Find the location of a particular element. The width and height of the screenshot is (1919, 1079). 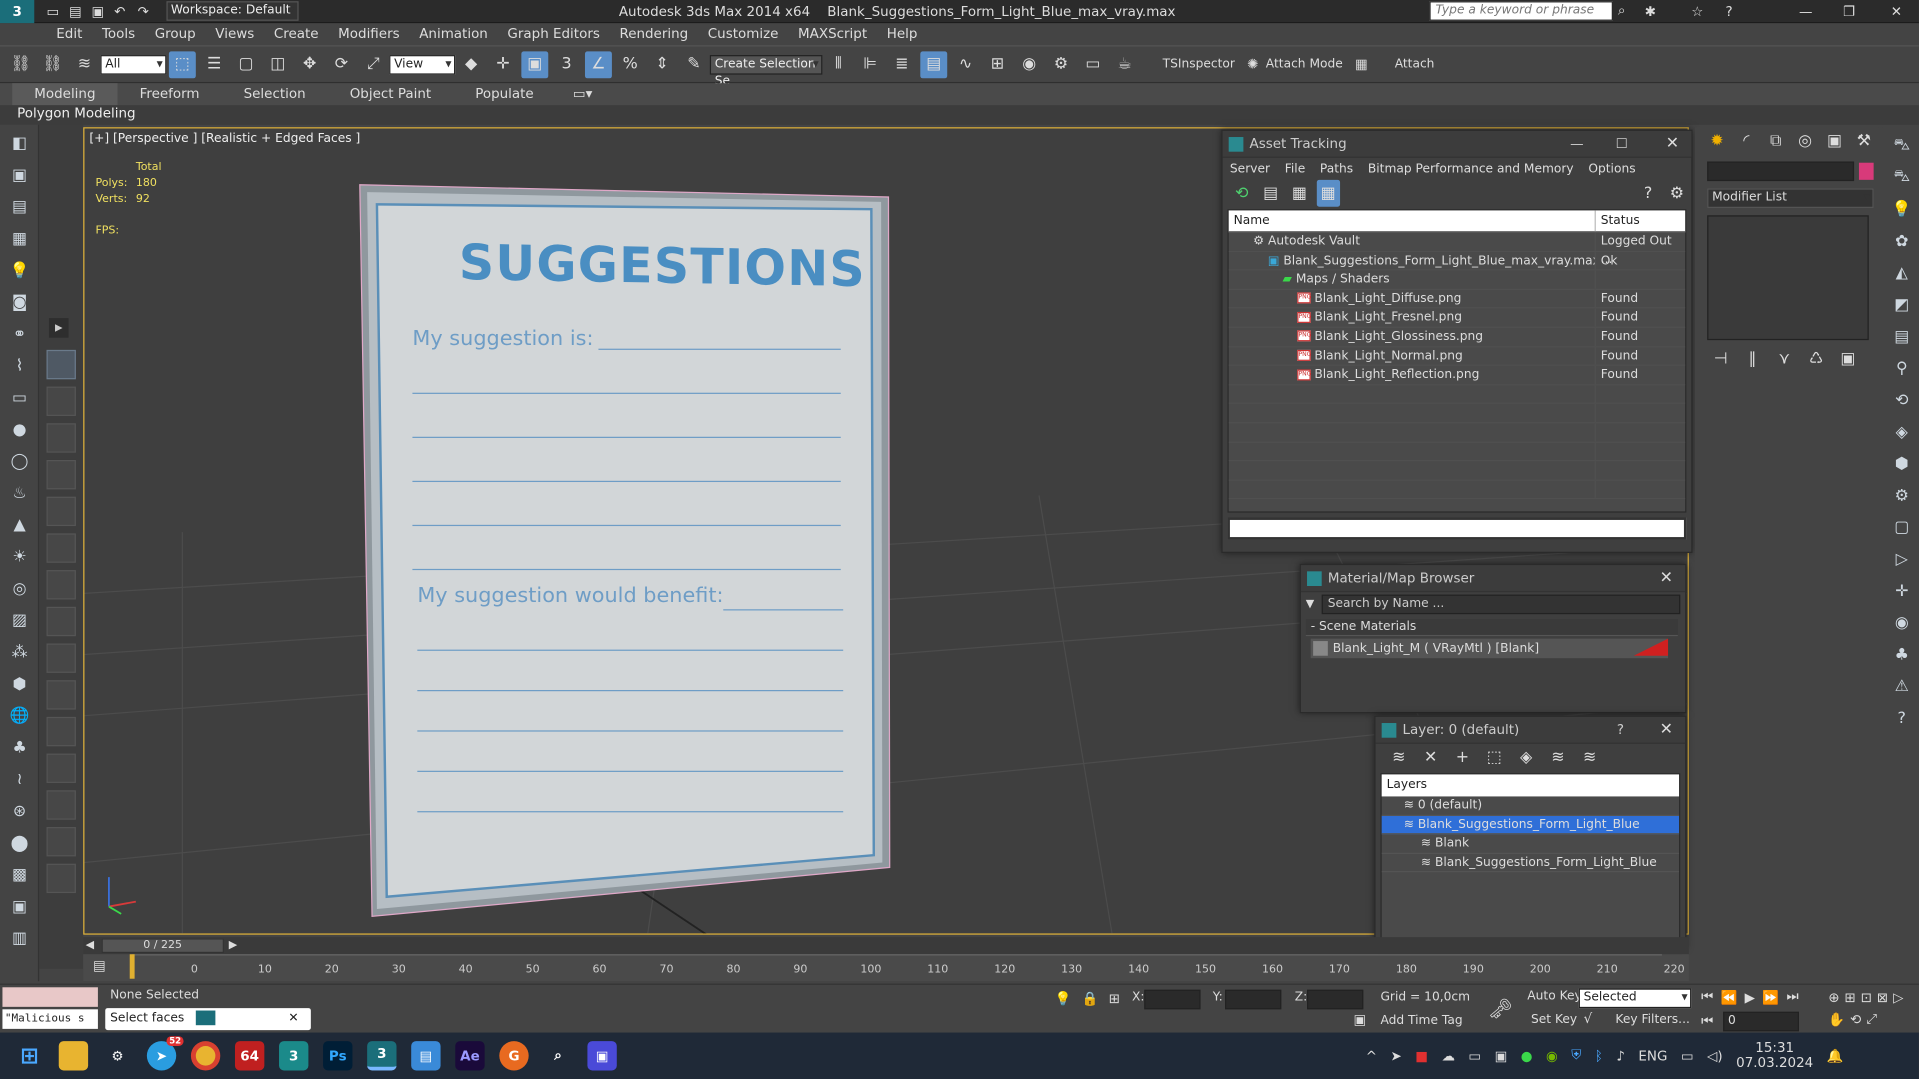

maximize-viewport-icon: ⤢ is located at coordinates (1871, 1019).